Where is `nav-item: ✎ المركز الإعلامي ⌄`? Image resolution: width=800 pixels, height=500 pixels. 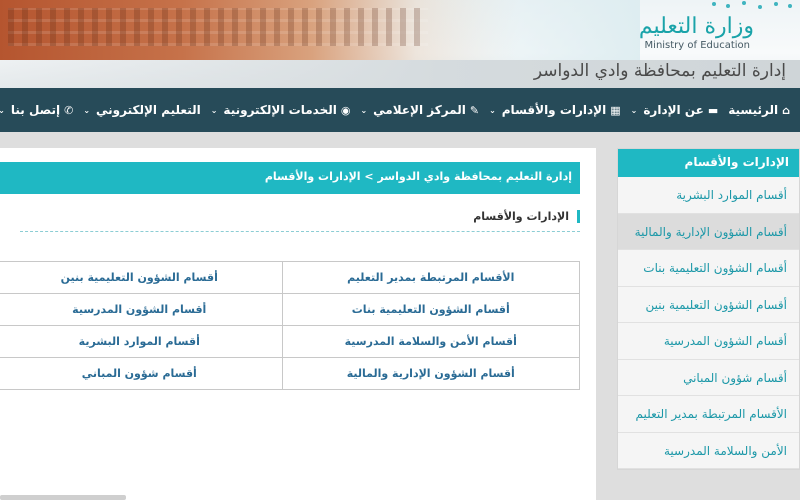
nav-item: ✎ المركز الإعلامي ⌄ is located at coordinates (419, 110).